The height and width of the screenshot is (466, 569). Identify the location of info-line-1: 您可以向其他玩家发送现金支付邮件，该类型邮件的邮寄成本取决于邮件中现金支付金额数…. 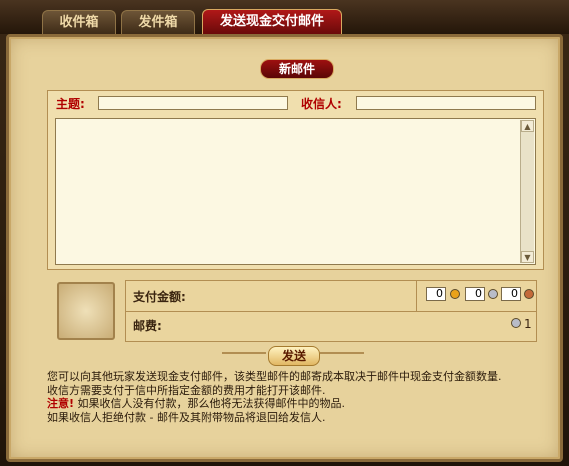
(274, 376).